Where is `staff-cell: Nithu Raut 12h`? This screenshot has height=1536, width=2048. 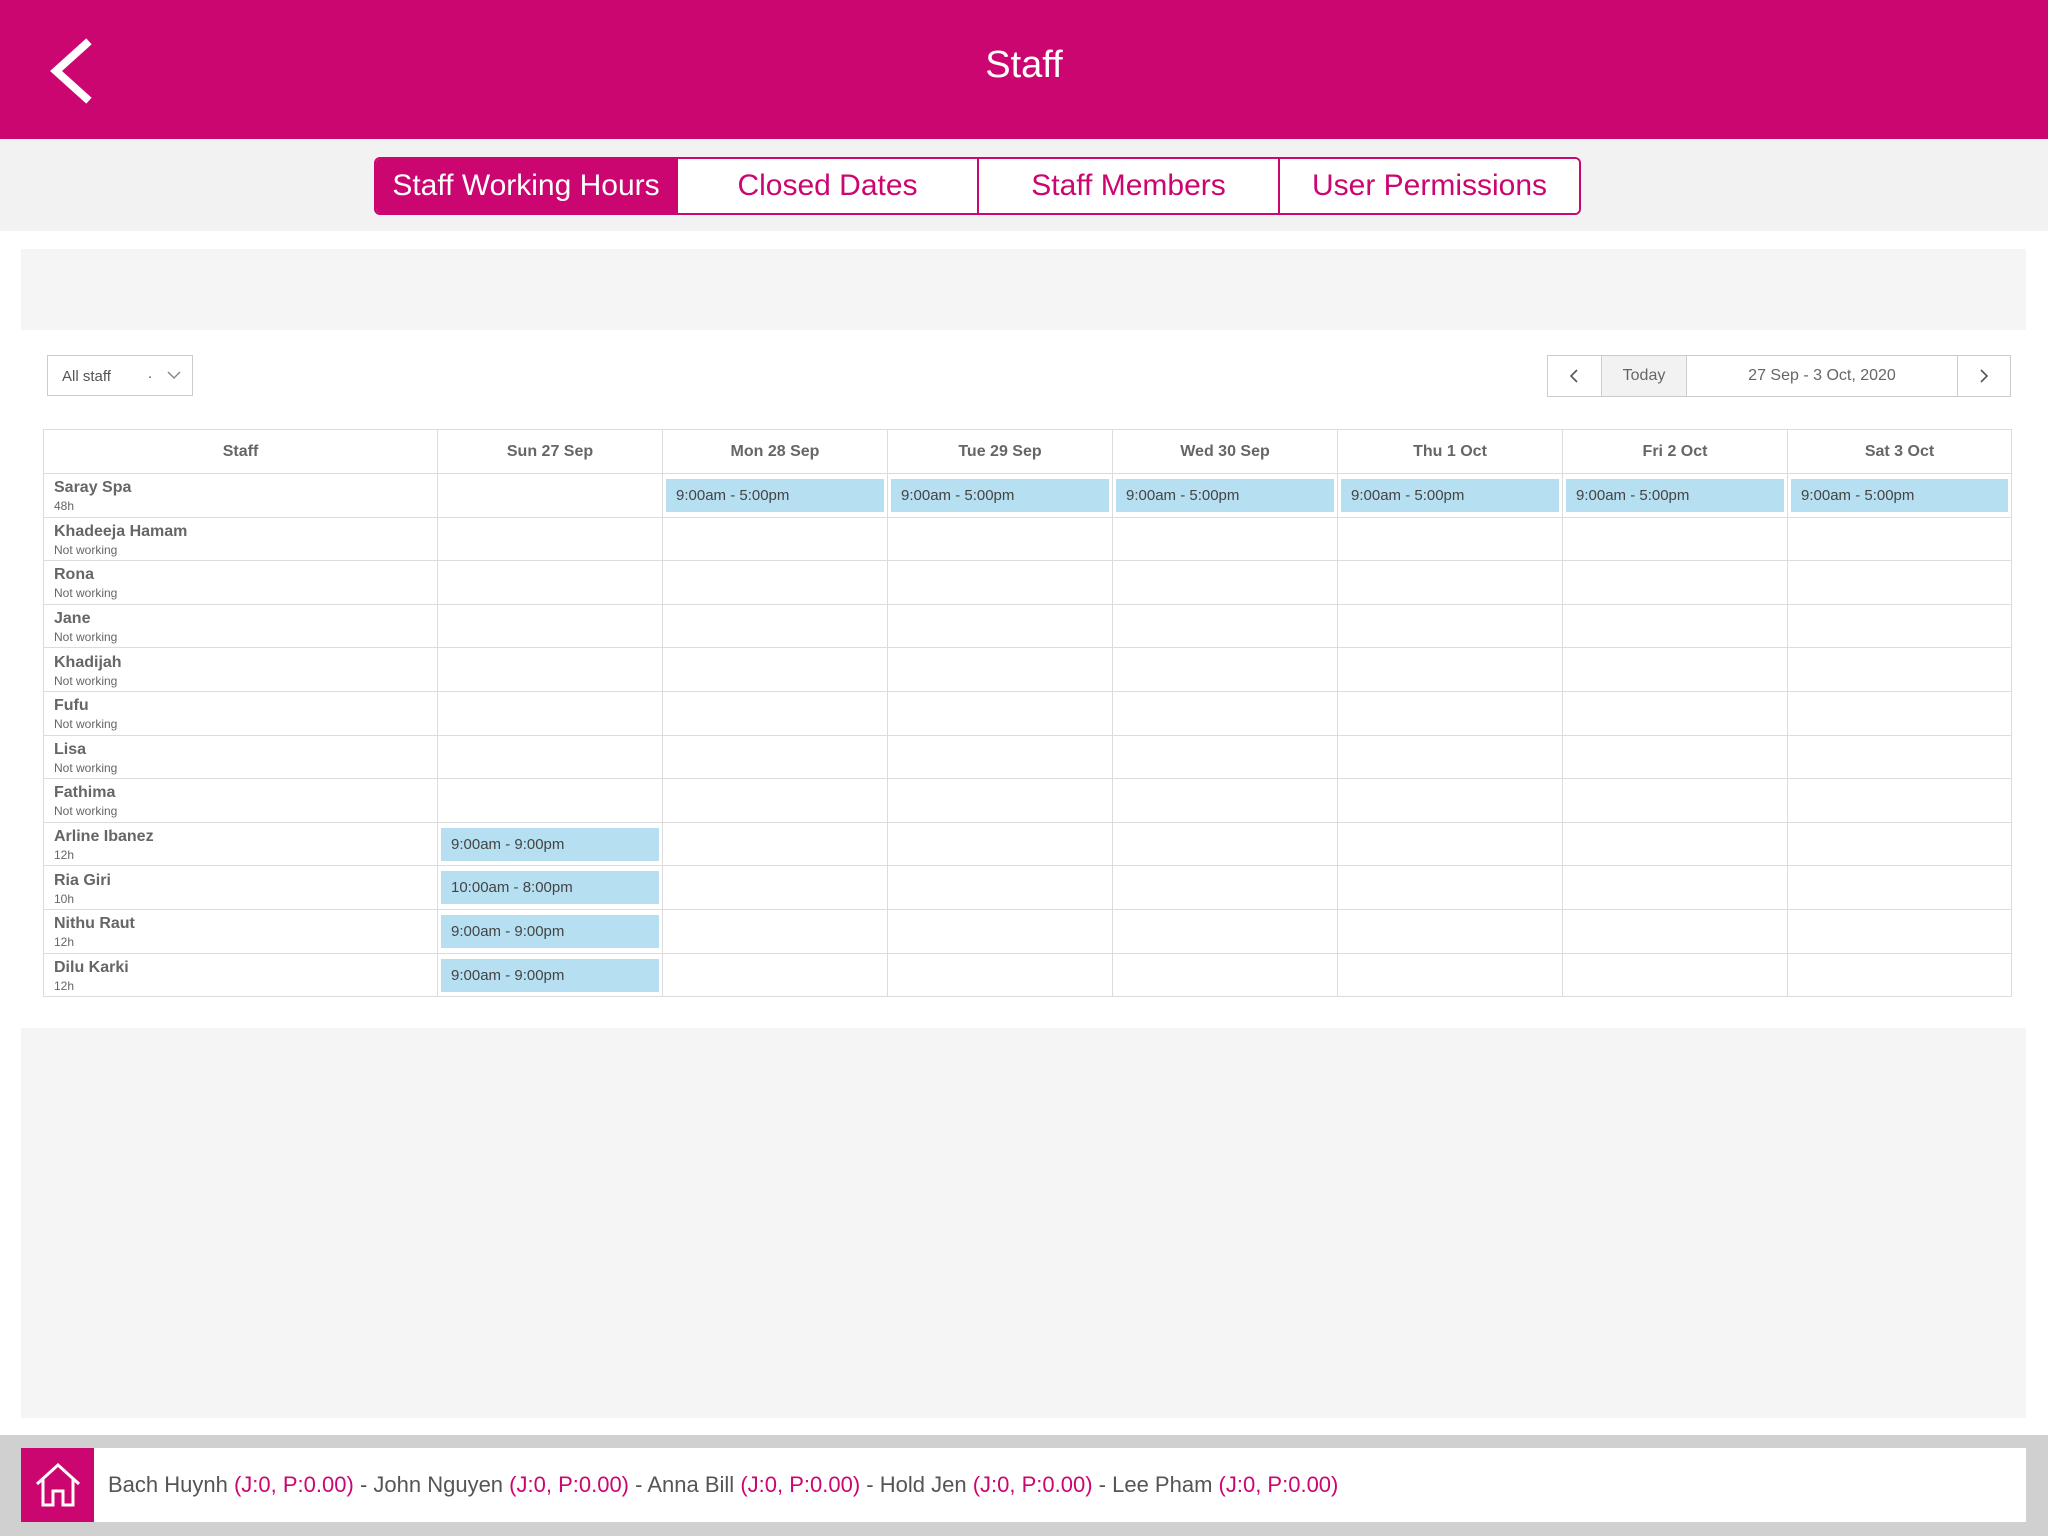 staff-cell: Nithu Raut 12h is located at coordinates (240, 931).